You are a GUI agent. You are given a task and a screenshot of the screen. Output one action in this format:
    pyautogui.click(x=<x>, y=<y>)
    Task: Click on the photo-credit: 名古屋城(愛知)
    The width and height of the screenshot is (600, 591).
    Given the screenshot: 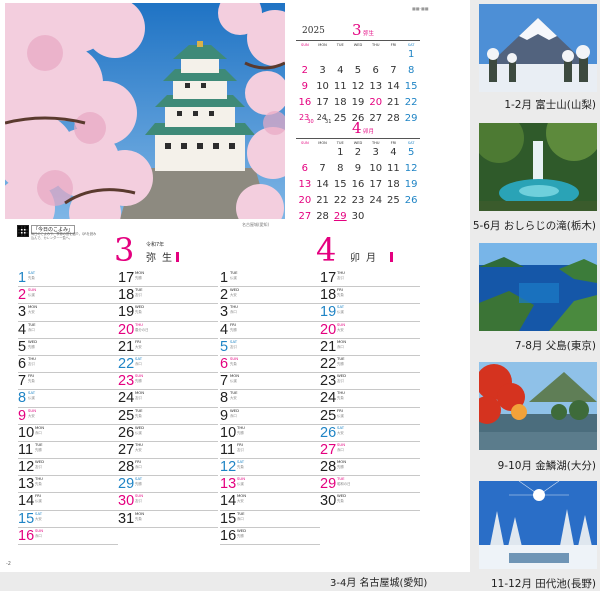 What is the action you would take?
    pyautogui.click(x=256, y=224)
    